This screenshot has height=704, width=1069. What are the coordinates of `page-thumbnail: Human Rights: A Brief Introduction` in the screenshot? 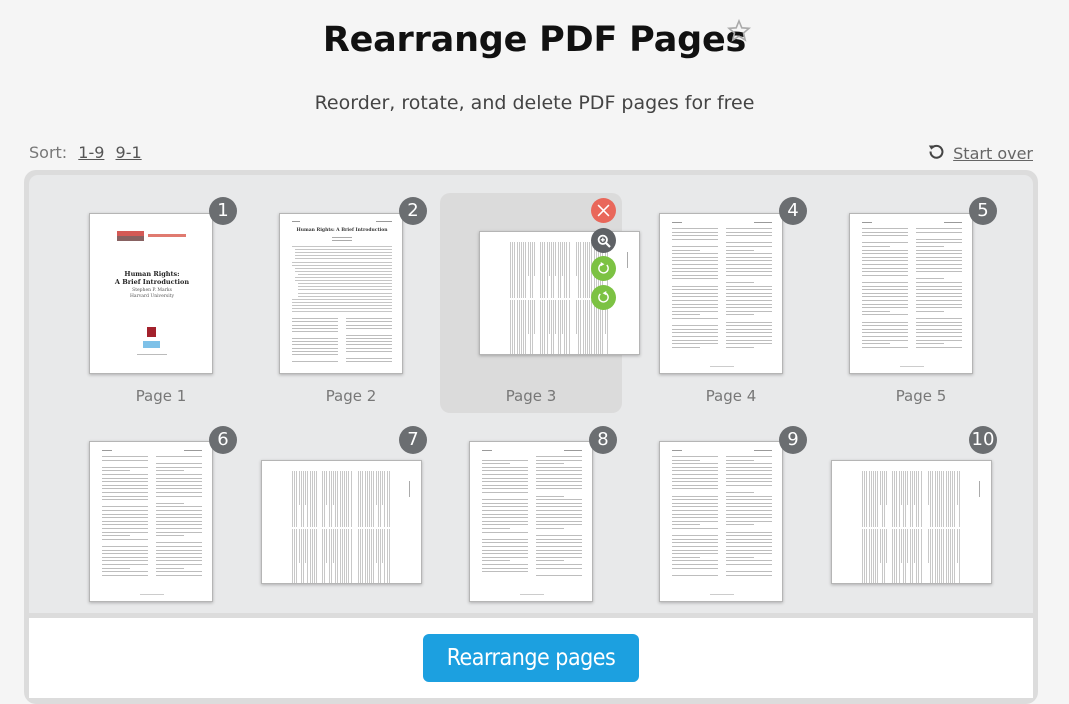 It's located at (341, 293).